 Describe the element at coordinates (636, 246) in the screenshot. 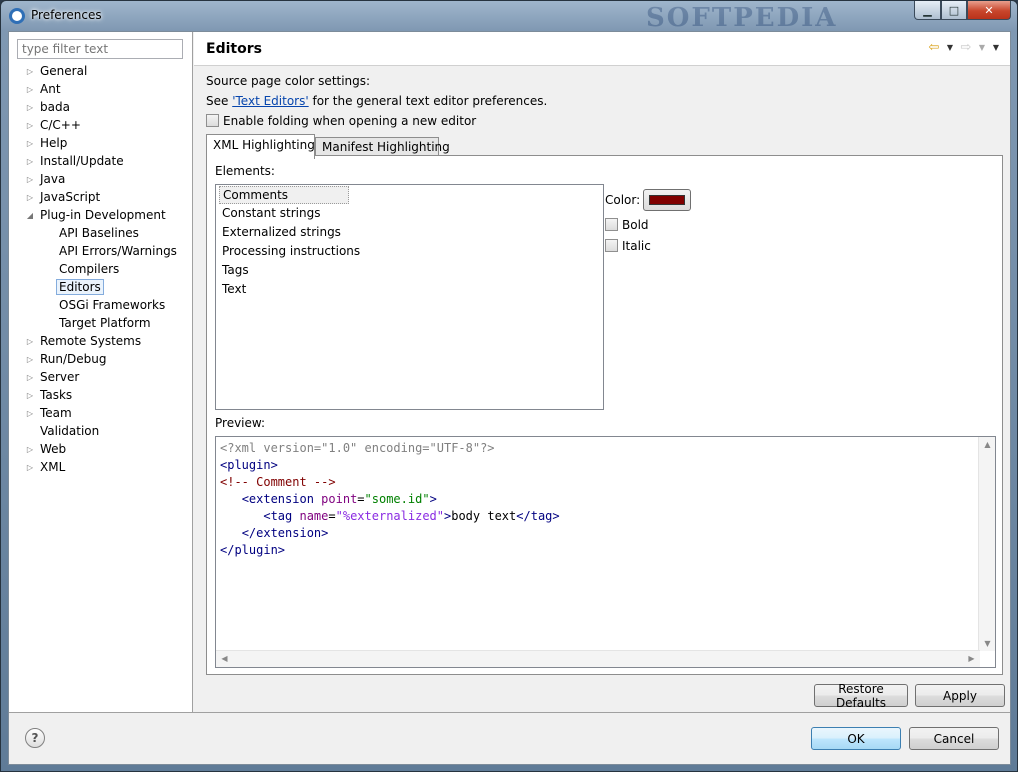

I see `italic-label: Italic` at that location.